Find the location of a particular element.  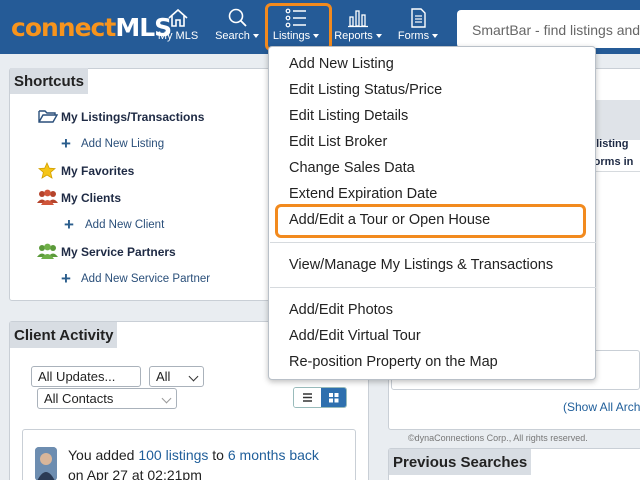

shortcut-add-new-listing: Add New Listing is located at coordinates (122, 144).